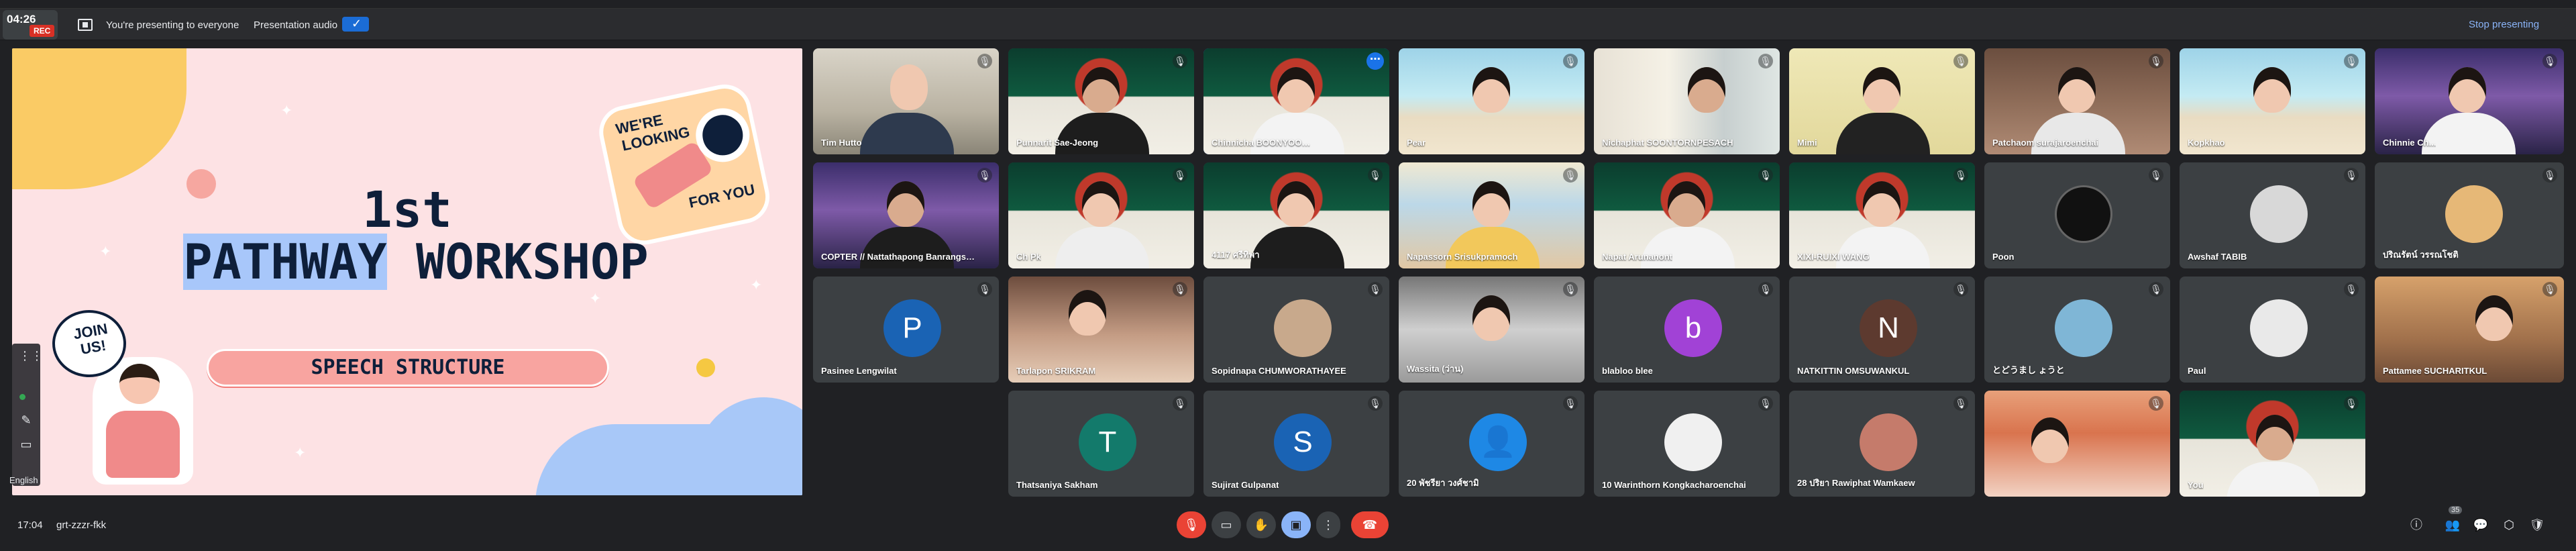 This screenshot has width=2576, height=551. I want to click on activities-icon: ⬡, so click(2509, 525).